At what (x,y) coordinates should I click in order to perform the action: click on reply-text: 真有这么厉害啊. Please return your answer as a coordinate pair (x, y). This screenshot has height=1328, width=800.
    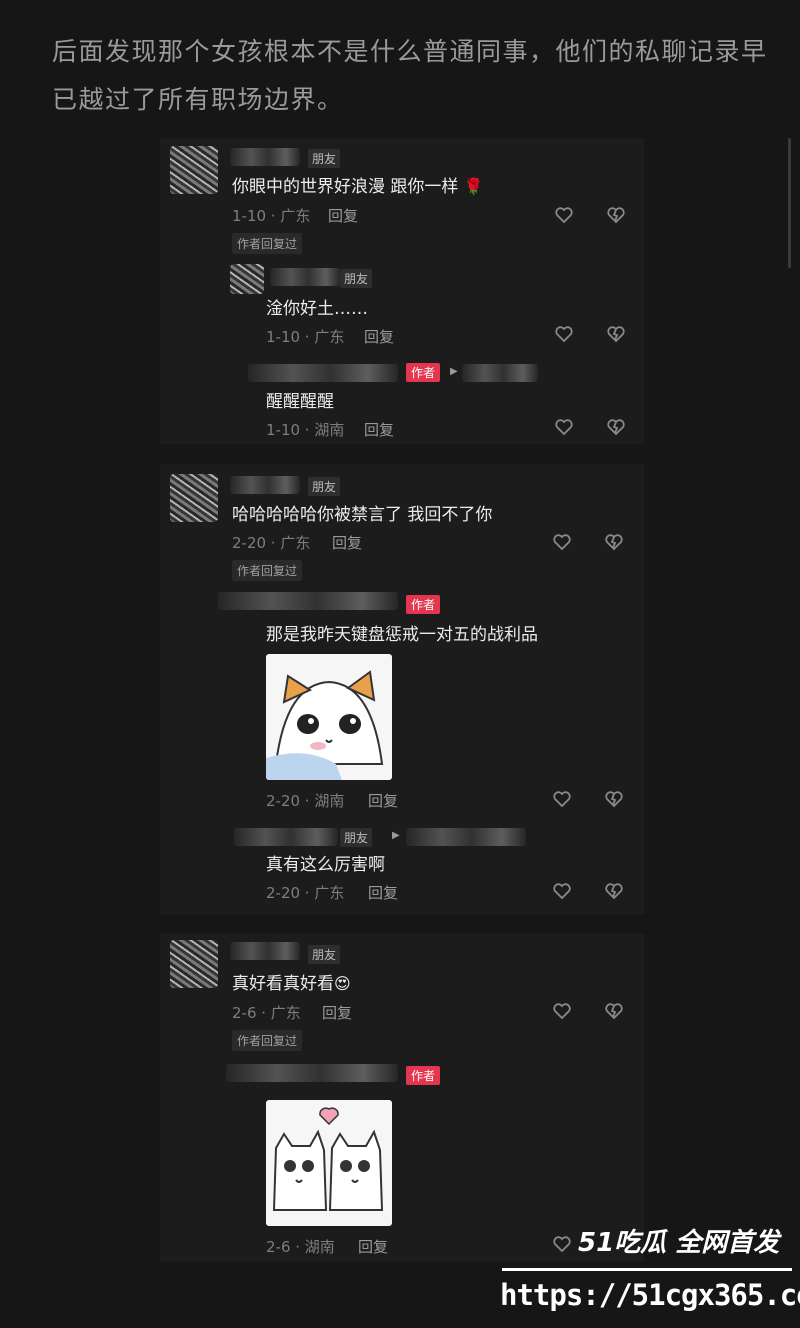
    Looking at the image, I should click on (325, 865).